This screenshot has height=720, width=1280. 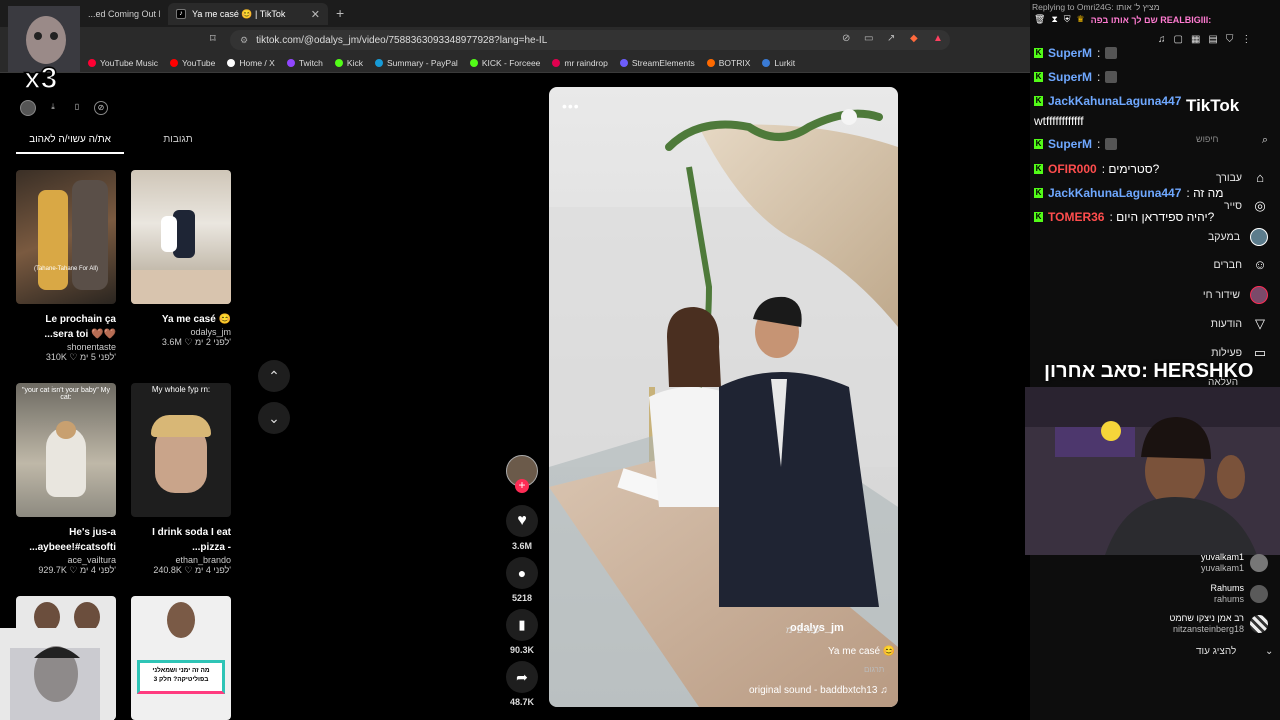 What do you see at coordinates (778, 63) in the screenshot?
I see `bookmark-lurkit: Lurkit` at bounding box center [778, 63].